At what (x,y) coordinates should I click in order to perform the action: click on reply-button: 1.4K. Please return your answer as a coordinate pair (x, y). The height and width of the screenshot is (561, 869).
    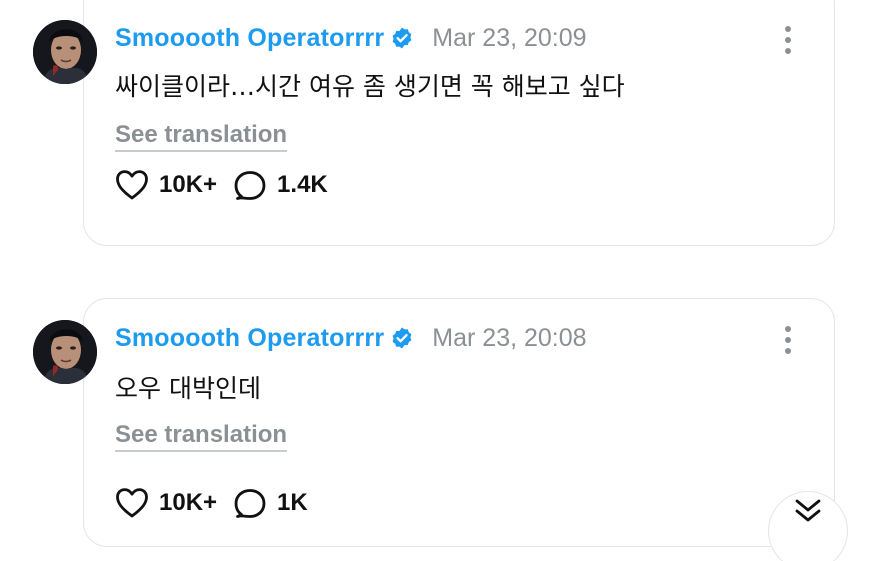
    Looking at the image, I should click on (280, 185).